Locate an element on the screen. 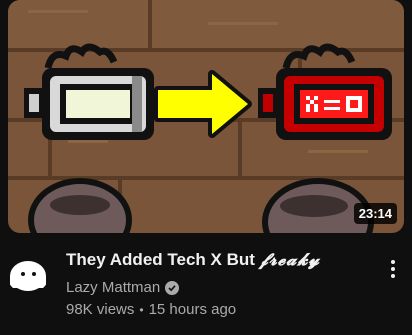  verified-check-icon is located at coordinates (172, 287).